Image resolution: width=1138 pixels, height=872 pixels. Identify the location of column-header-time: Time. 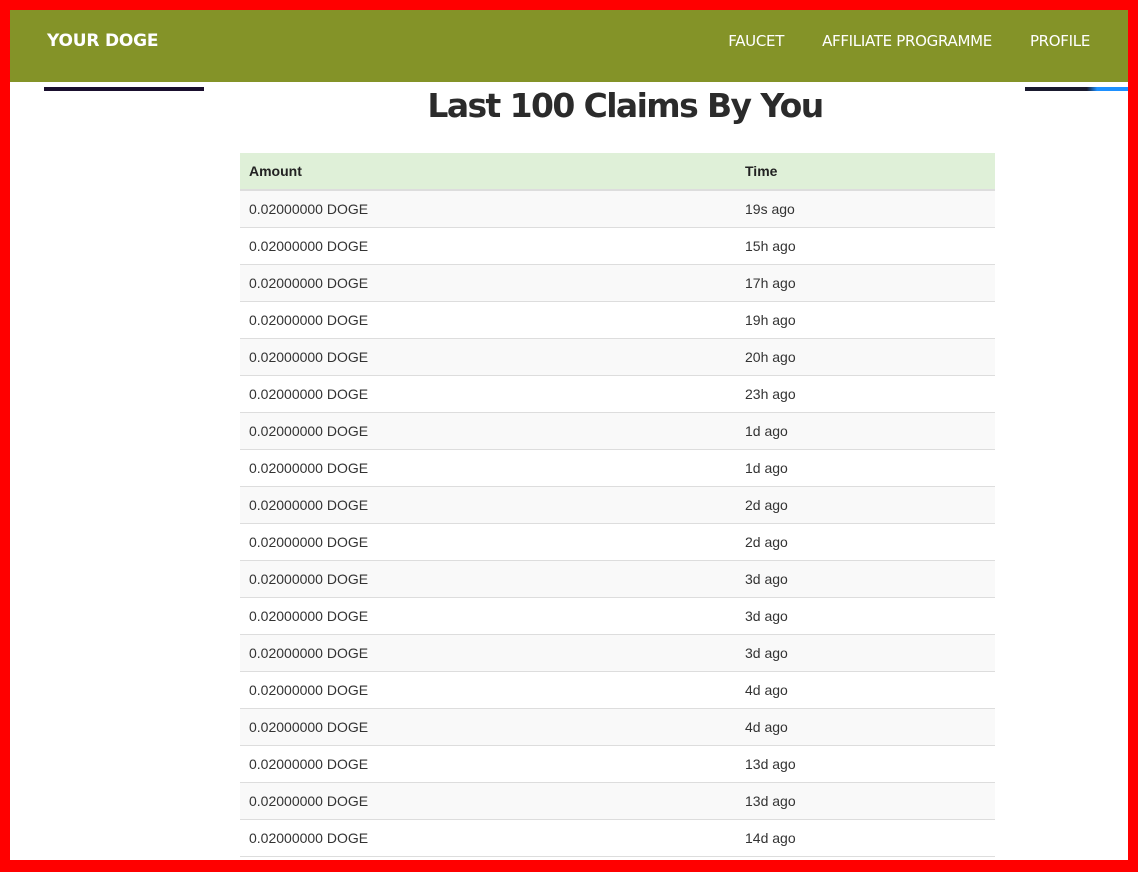
(865, 172).